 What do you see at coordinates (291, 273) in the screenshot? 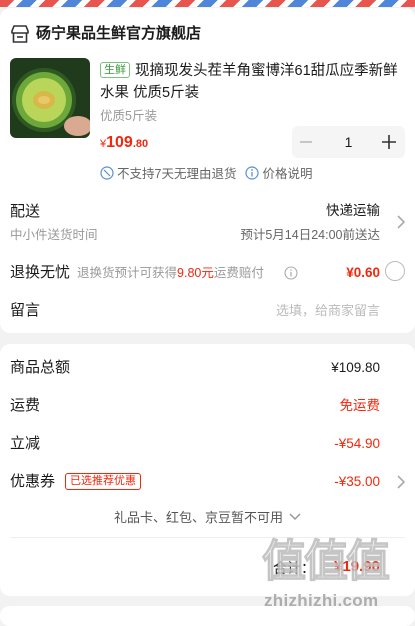
I see `return-info-icon` at bounding box center [291, 273].